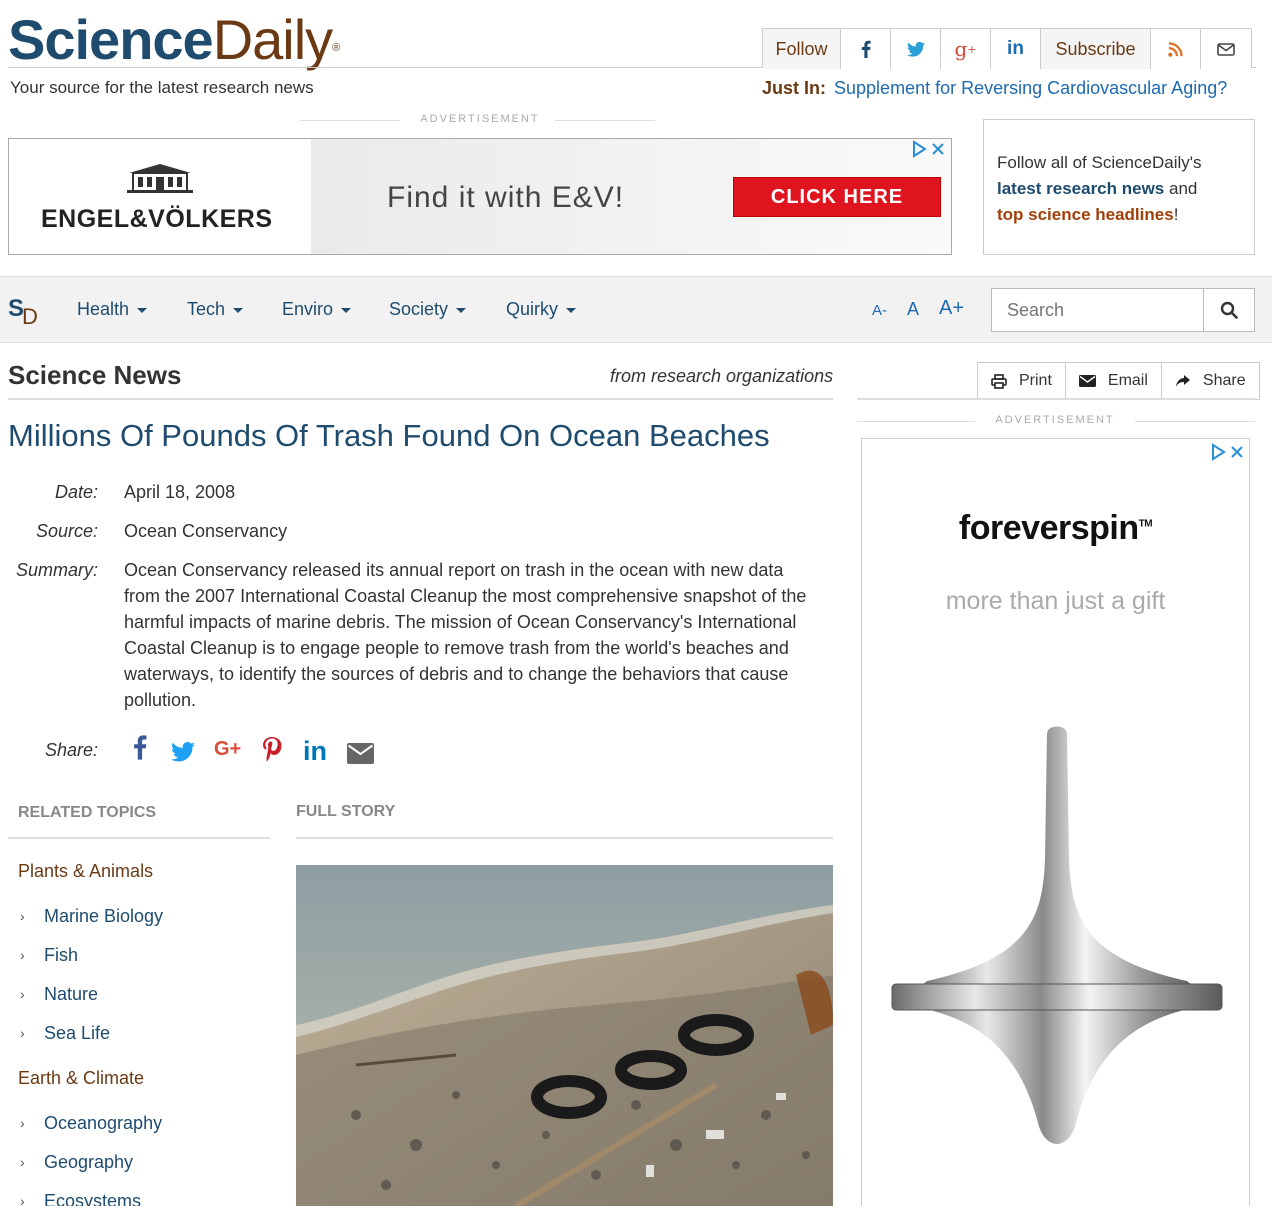 The image size is (1272, 1206). Describe the element at coordinates (1127, 380) in the screenshot. I see `email-label: Email` at that location.